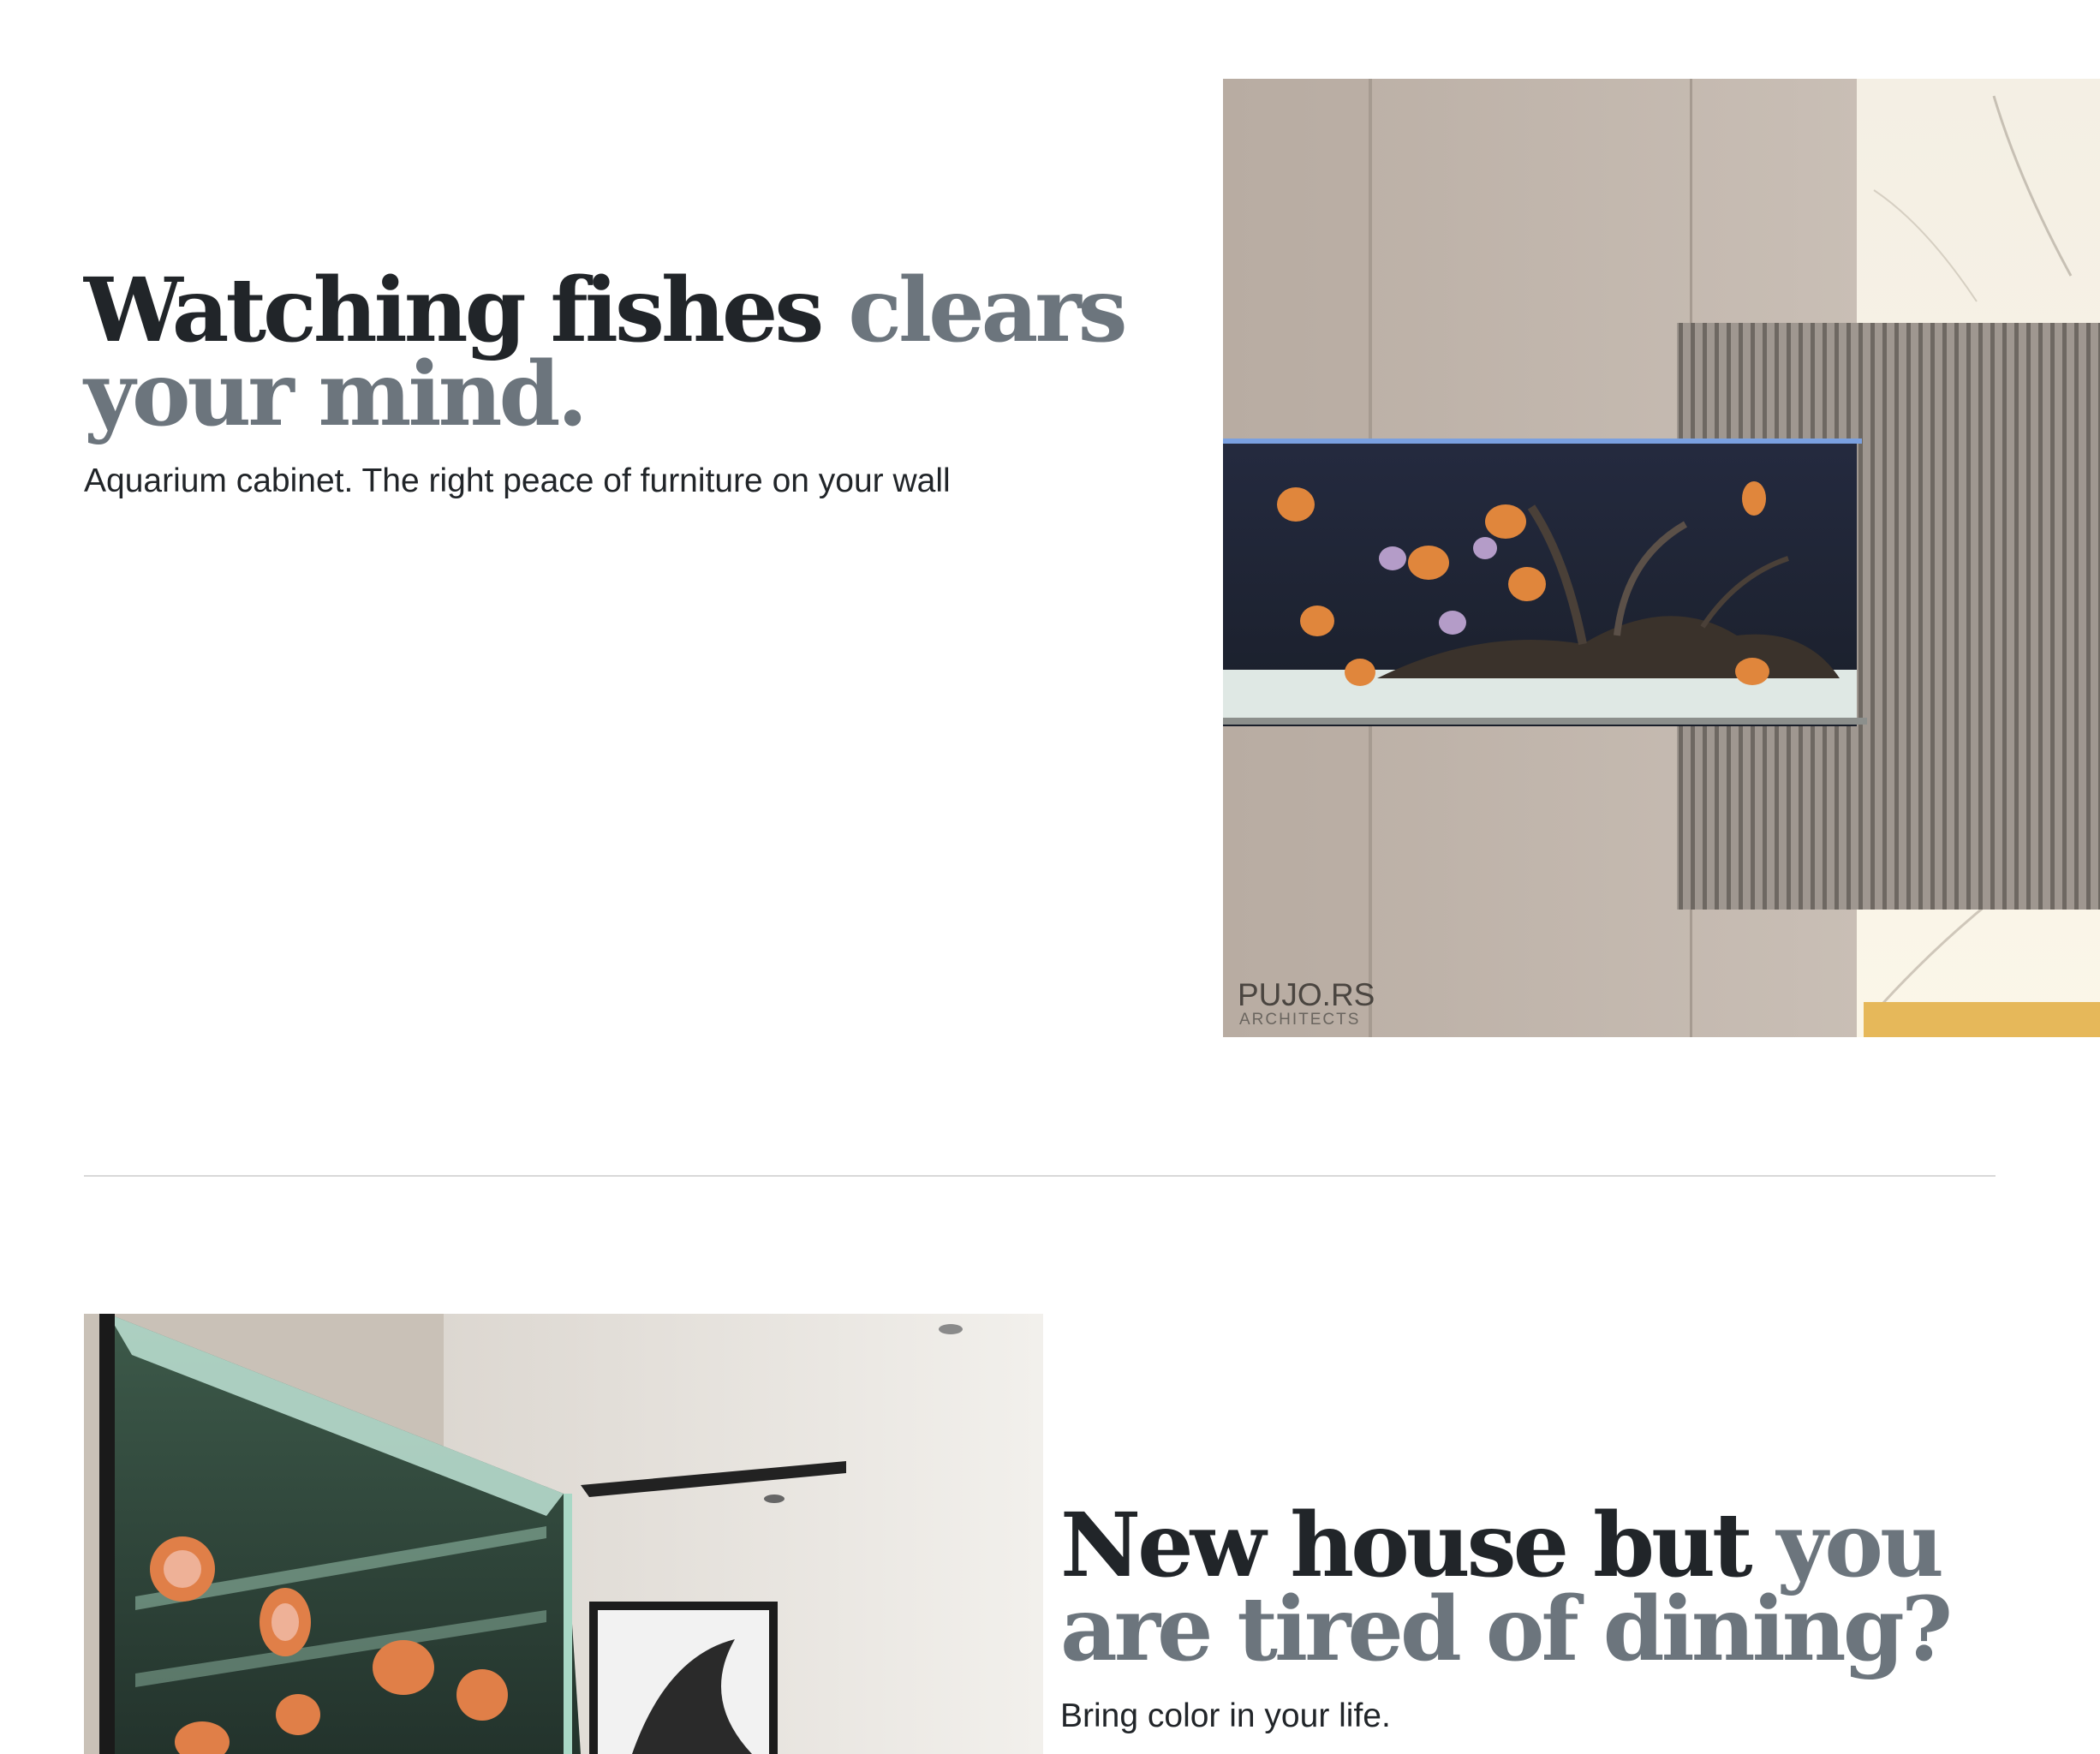 The width and height of the screenshot is (2100, 1754). What do you see at coordinates (1306, 994) in the screenshot?
I see `watermark-main: PUJO.RS` at bounding box center [1306, 994].